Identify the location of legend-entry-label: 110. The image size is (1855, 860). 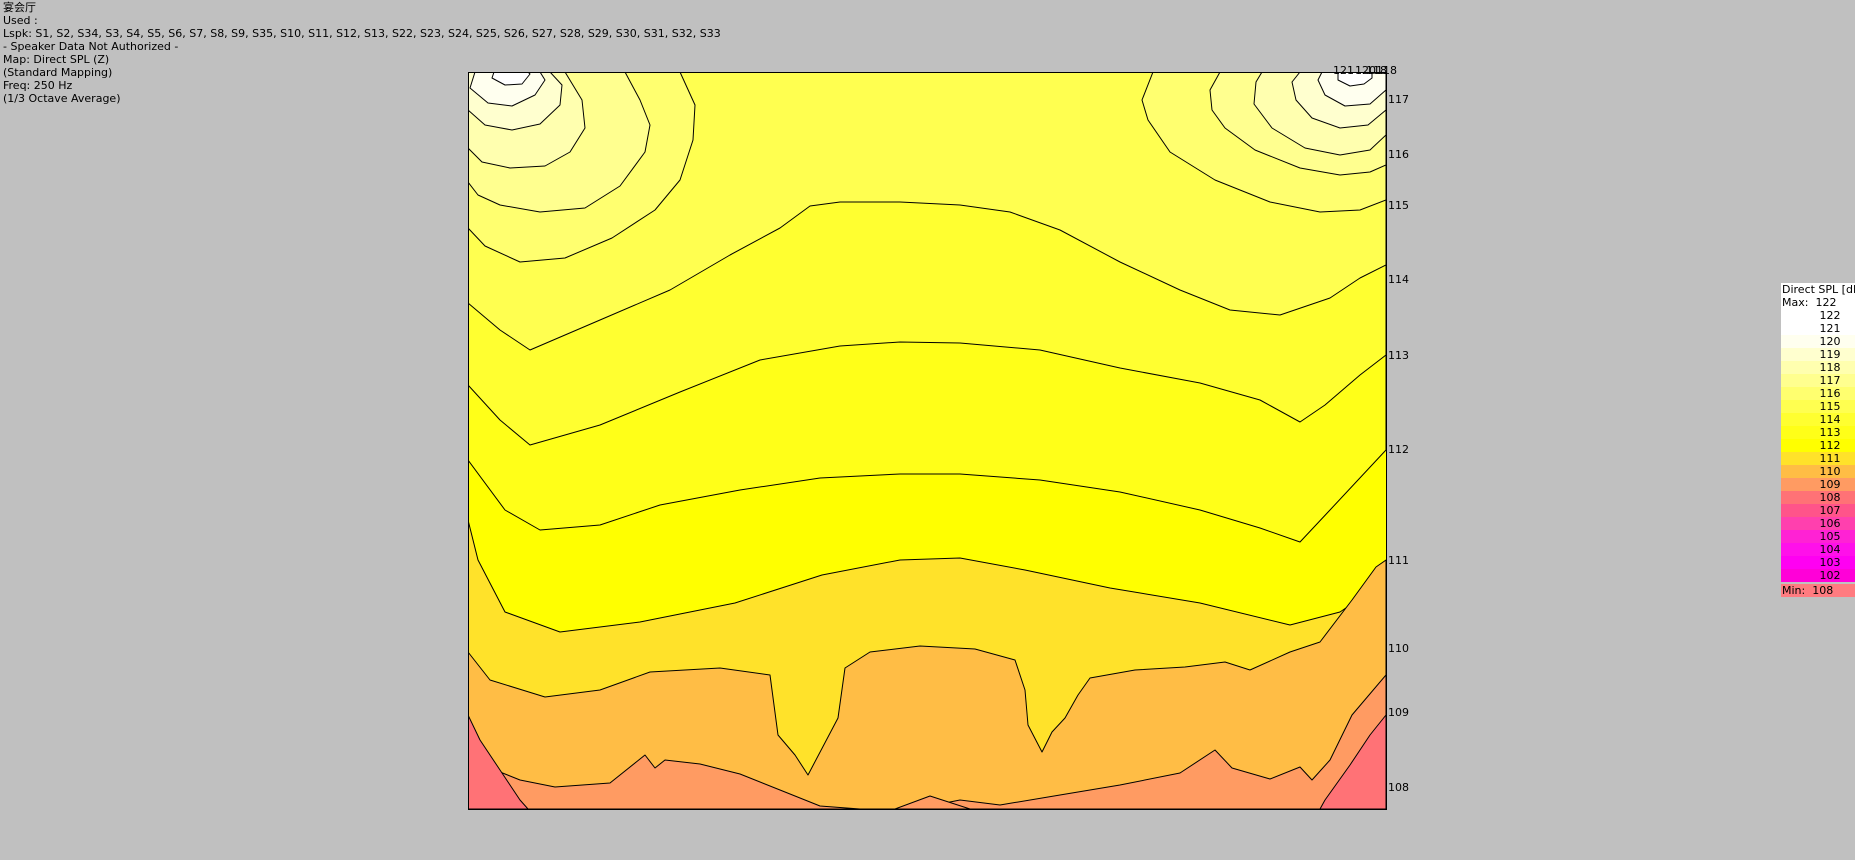
(1830, 471).